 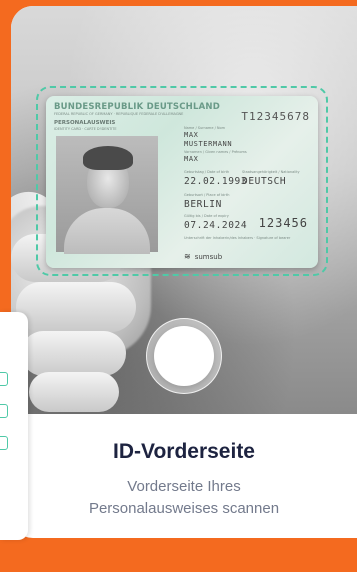 I want to click on subtitle-line-2: Personalausweises scannen, so click(x=184, y=508).